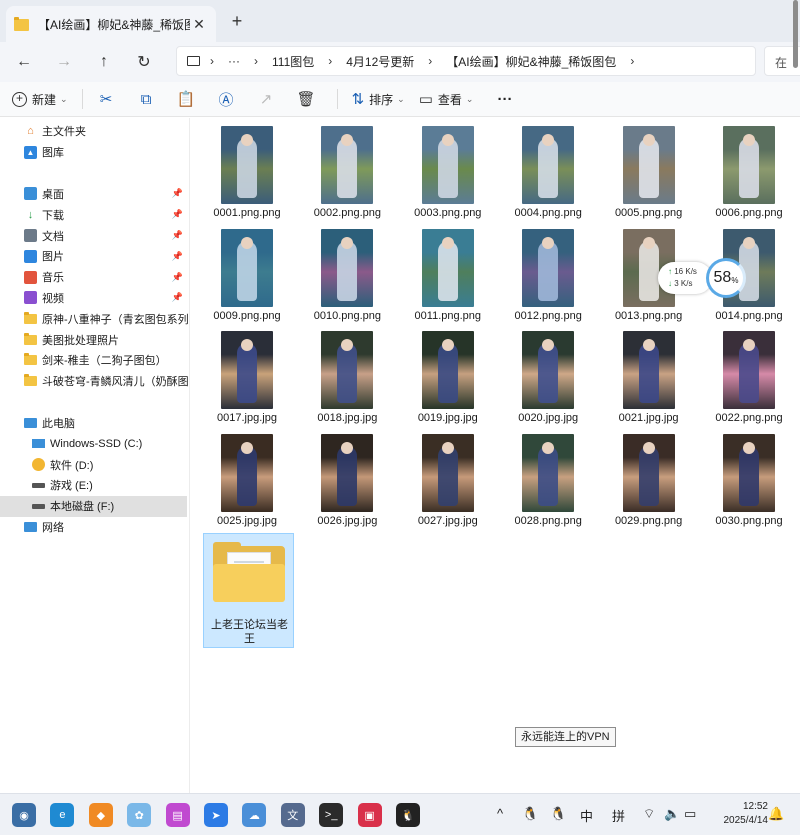 This screenshot has width=800, height=835. Describe the element at coordinates (586, 815) in the screenshot. I see `ime-language-indicator: 中` at that location.